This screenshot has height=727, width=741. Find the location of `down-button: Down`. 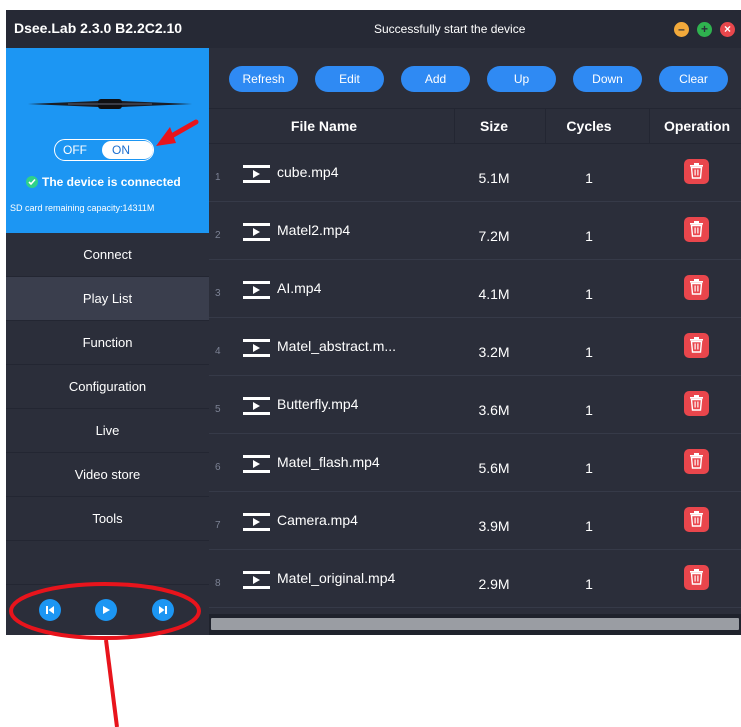

down-button: Down is located at coordinates (607, 79).